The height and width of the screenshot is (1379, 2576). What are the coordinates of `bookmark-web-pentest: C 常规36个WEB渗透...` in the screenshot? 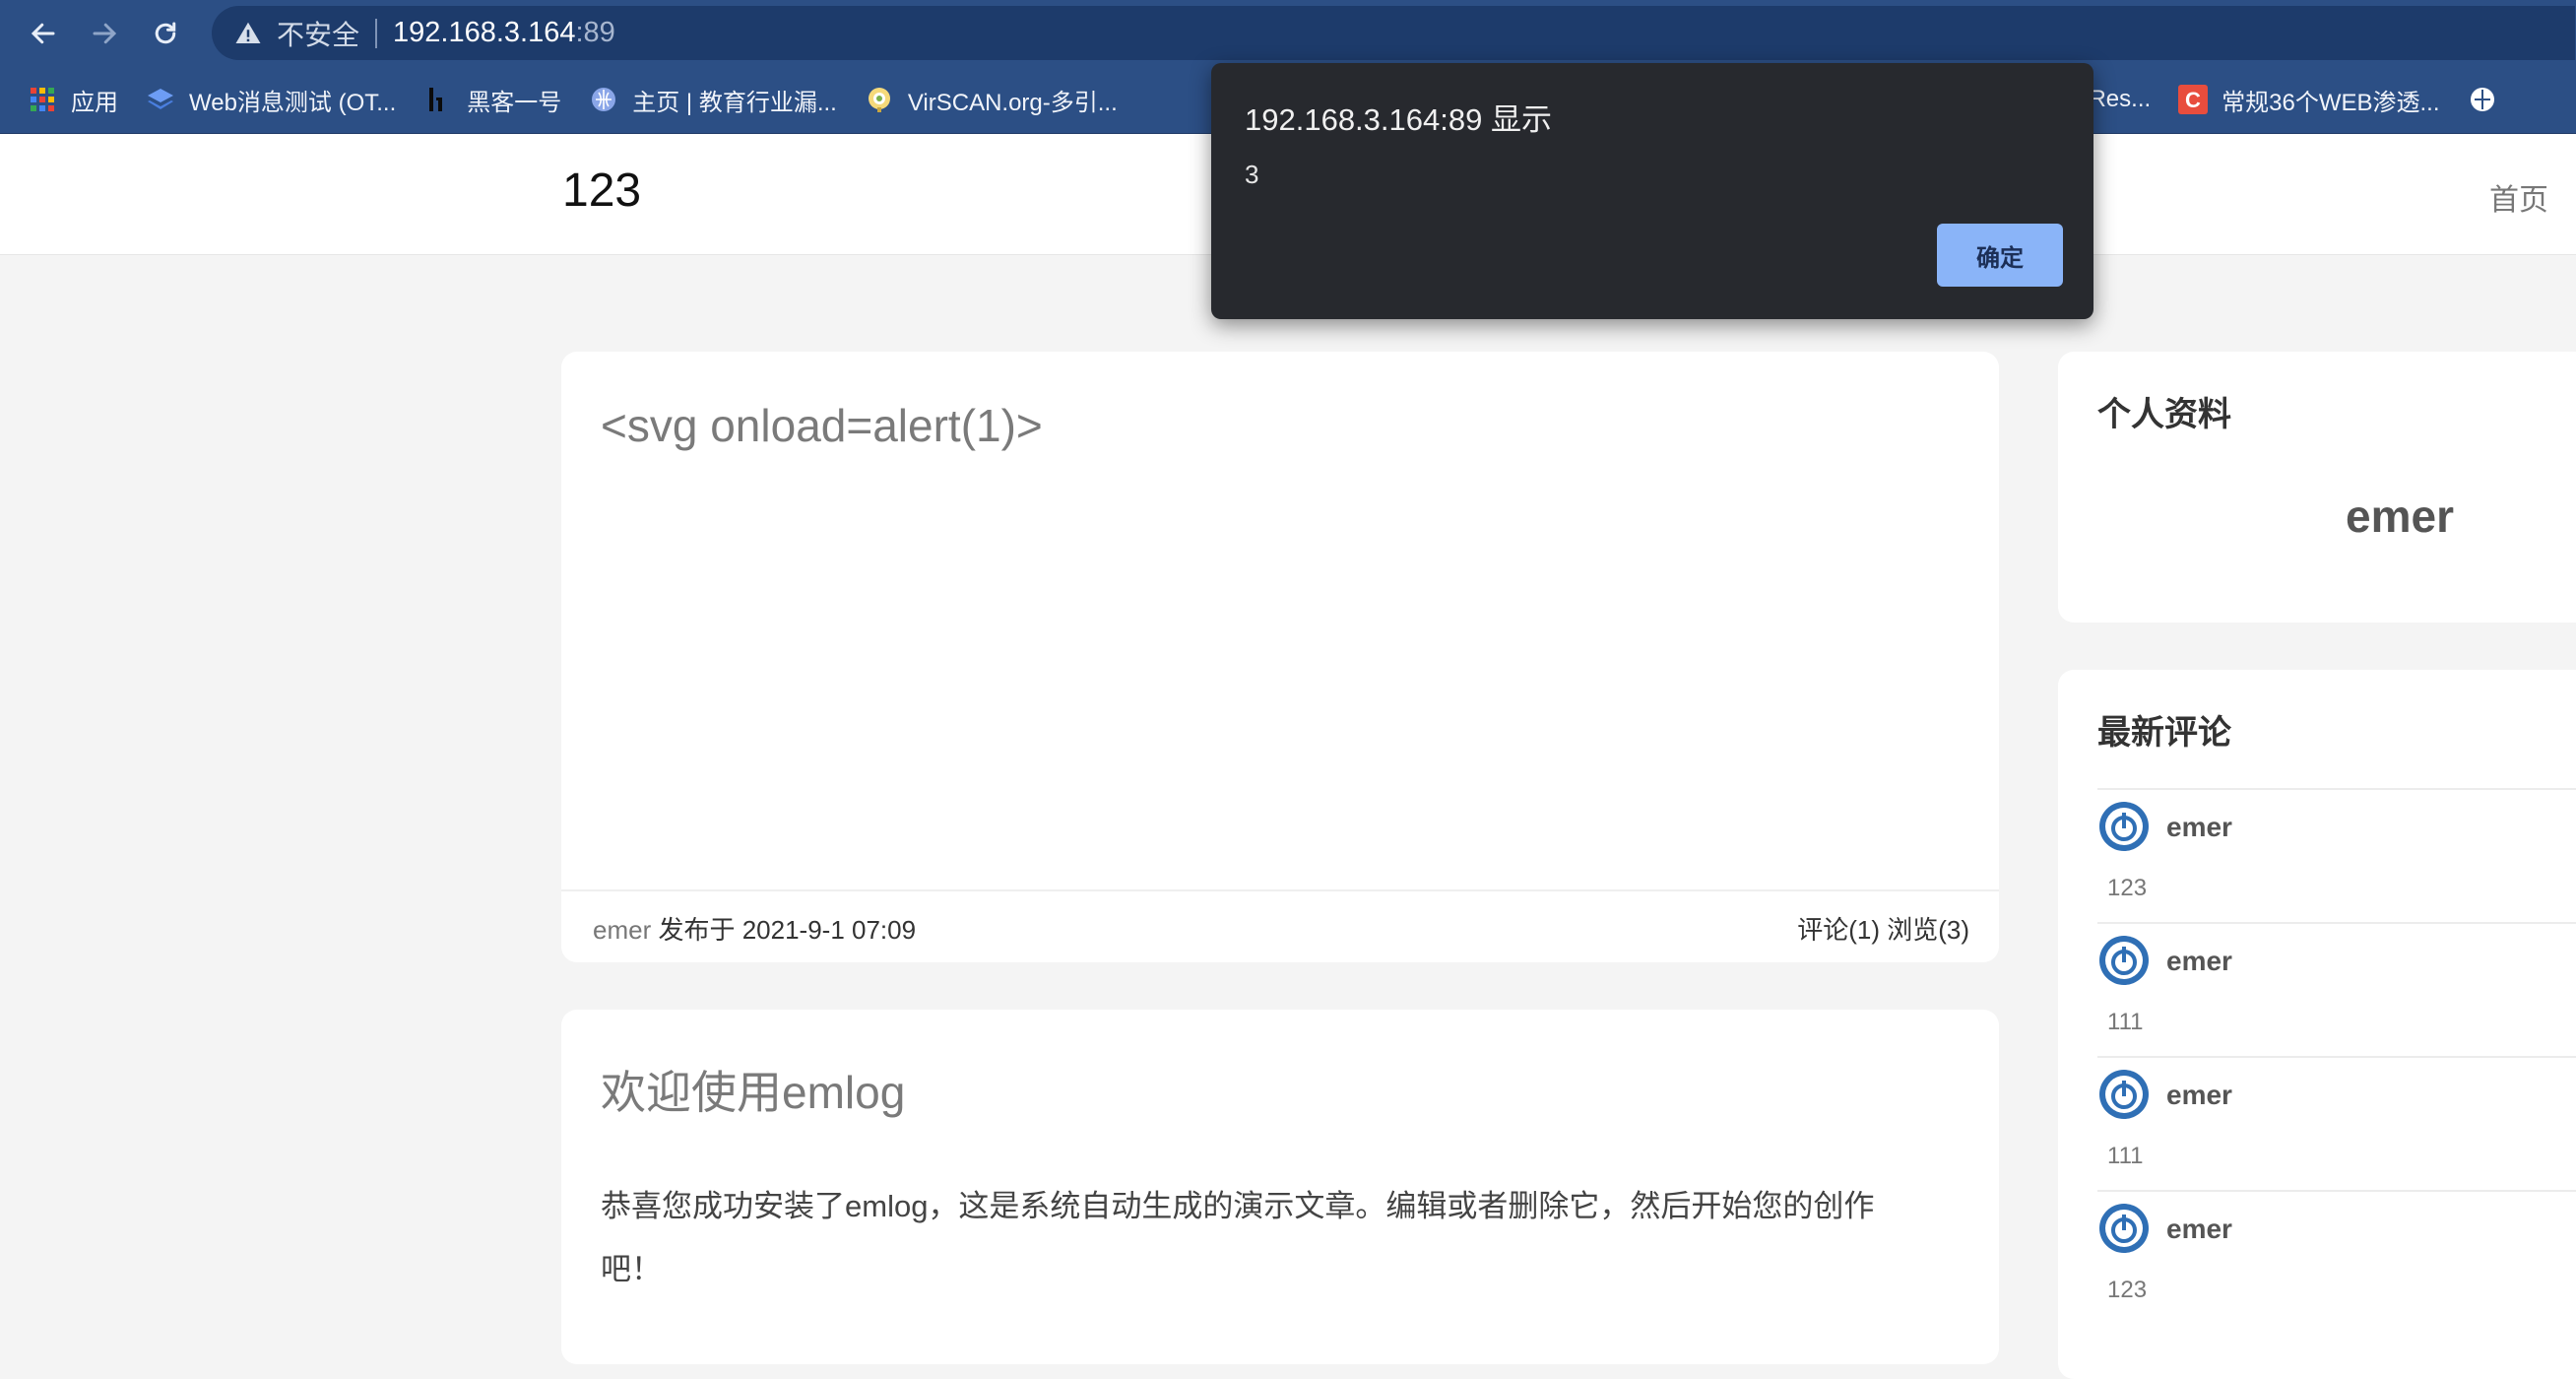 It's located at (2309, 100).